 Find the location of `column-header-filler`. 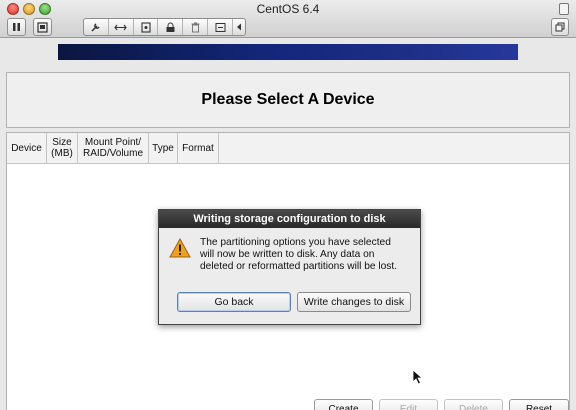

column-header-filler is located at coordinates (394, 148).